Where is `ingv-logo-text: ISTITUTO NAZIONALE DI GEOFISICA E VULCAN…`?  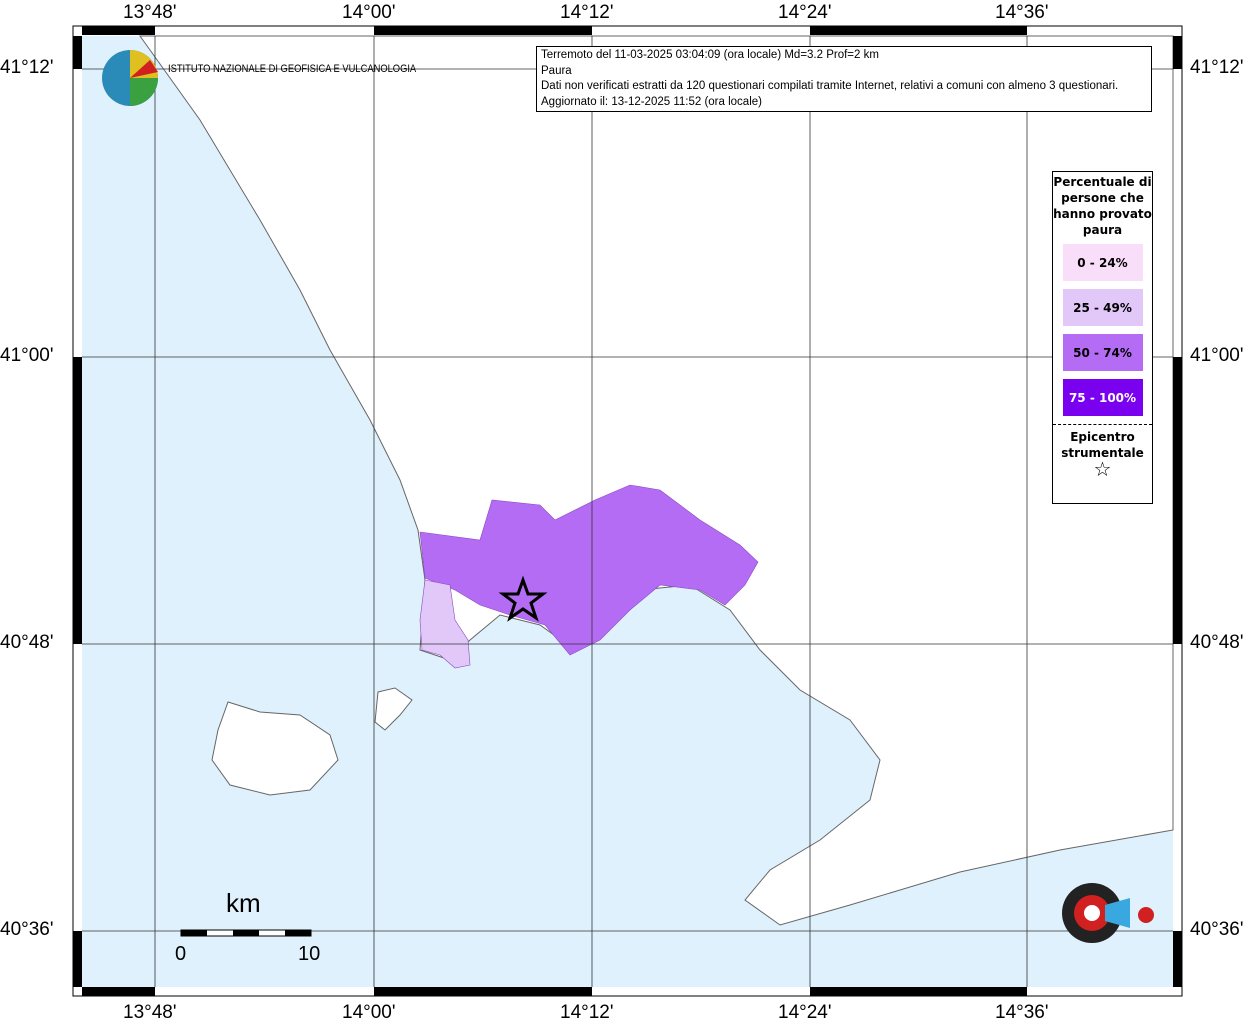 ingv-logo-text: ISTITUTO NAZIONALE DI GEOFISICA E VULCAN… is located at coordinates (292, 69).